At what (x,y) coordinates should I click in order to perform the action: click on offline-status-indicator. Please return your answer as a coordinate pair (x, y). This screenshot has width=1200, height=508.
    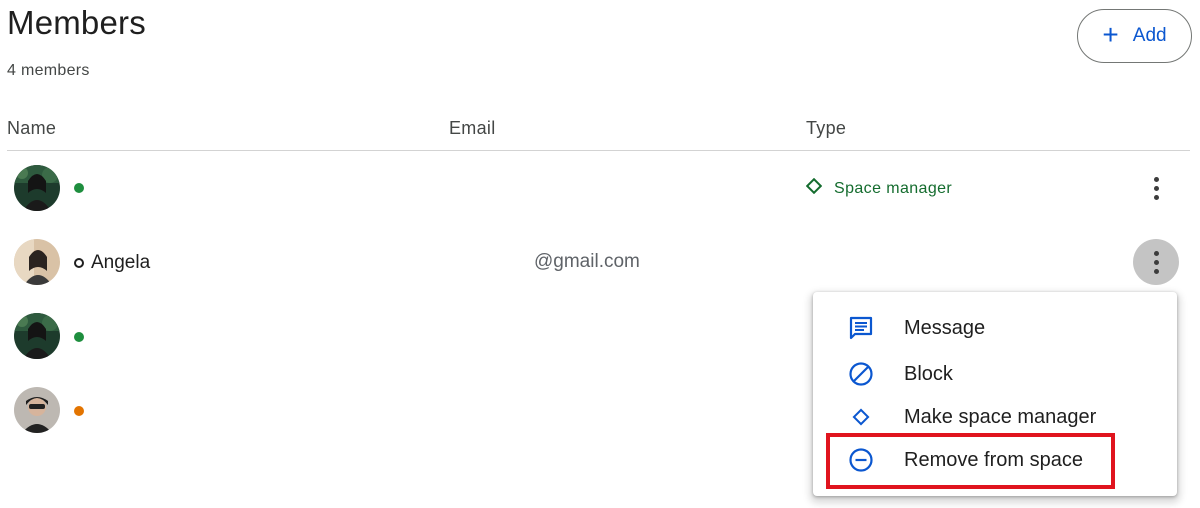
    Looking at the image, I should click on (79, 263).